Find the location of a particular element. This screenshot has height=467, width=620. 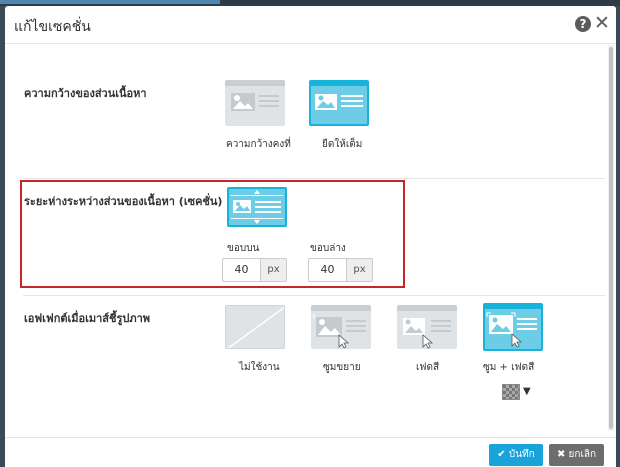

check-icon: ✔ is located at coordinates (501, 454).